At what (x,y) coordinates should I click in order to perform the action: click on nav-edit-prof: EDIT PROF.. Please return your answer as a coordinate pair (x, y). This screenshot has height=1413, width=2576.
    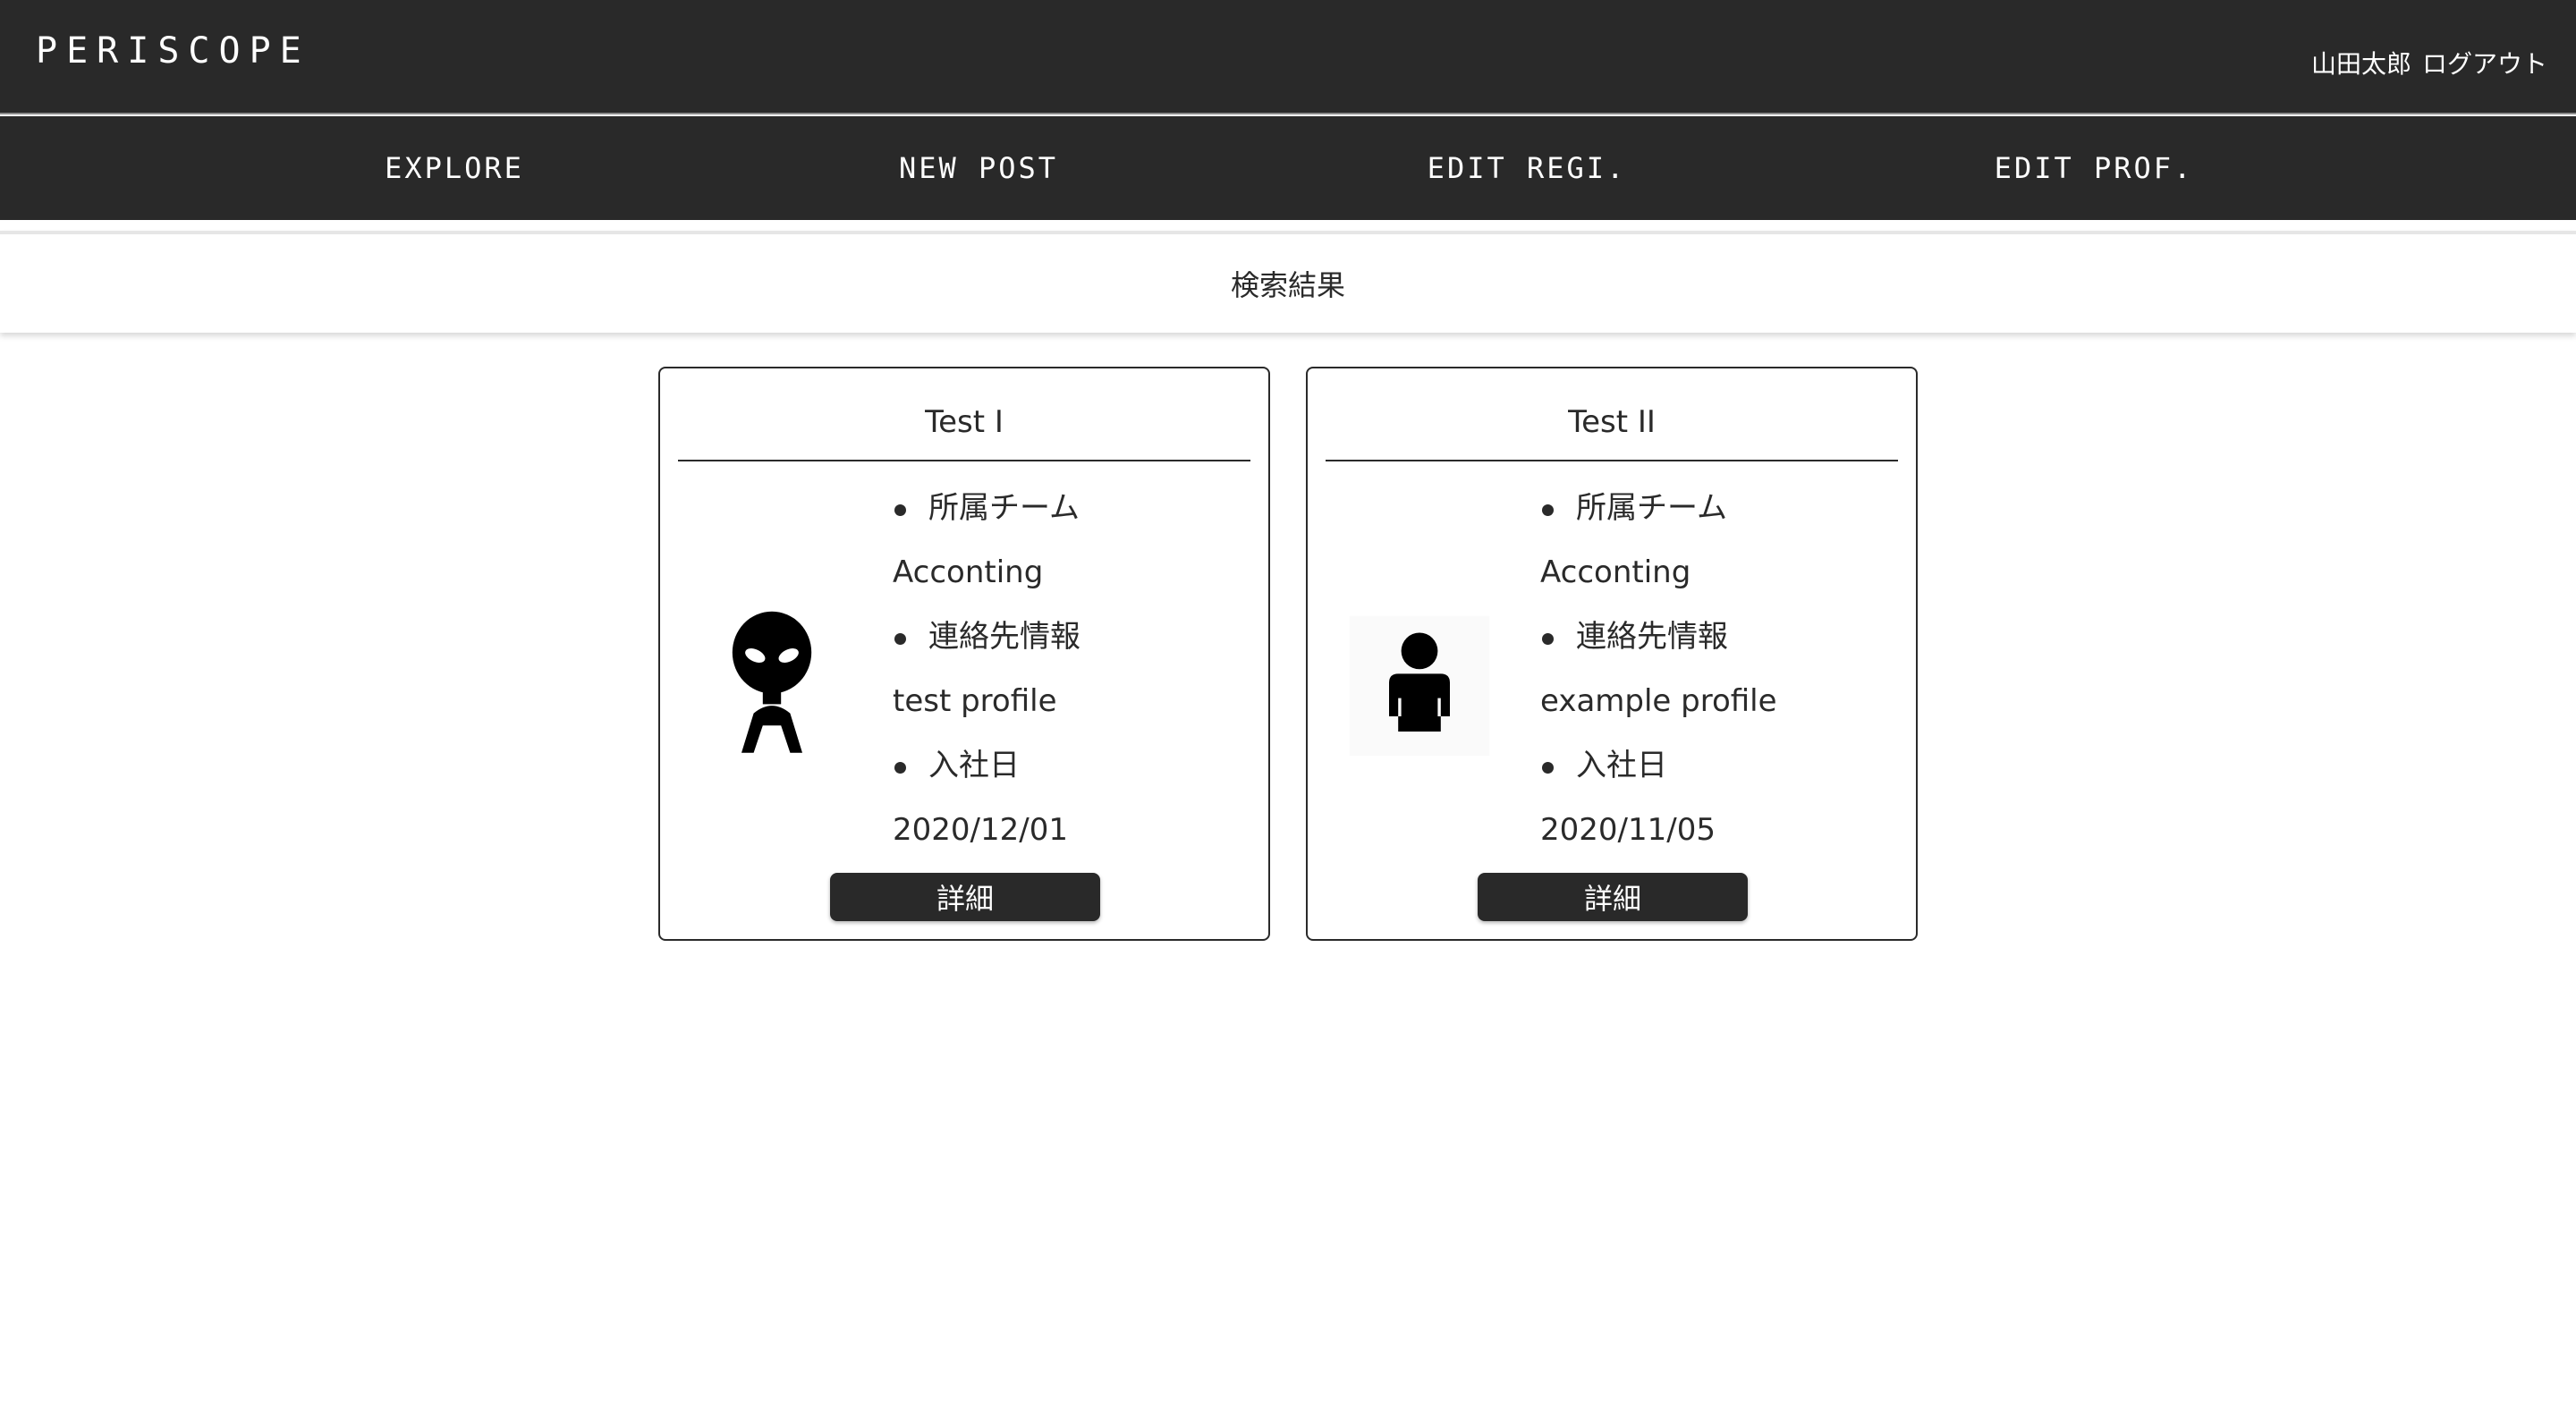
    Looking at the image, I should click on (2094, 168).